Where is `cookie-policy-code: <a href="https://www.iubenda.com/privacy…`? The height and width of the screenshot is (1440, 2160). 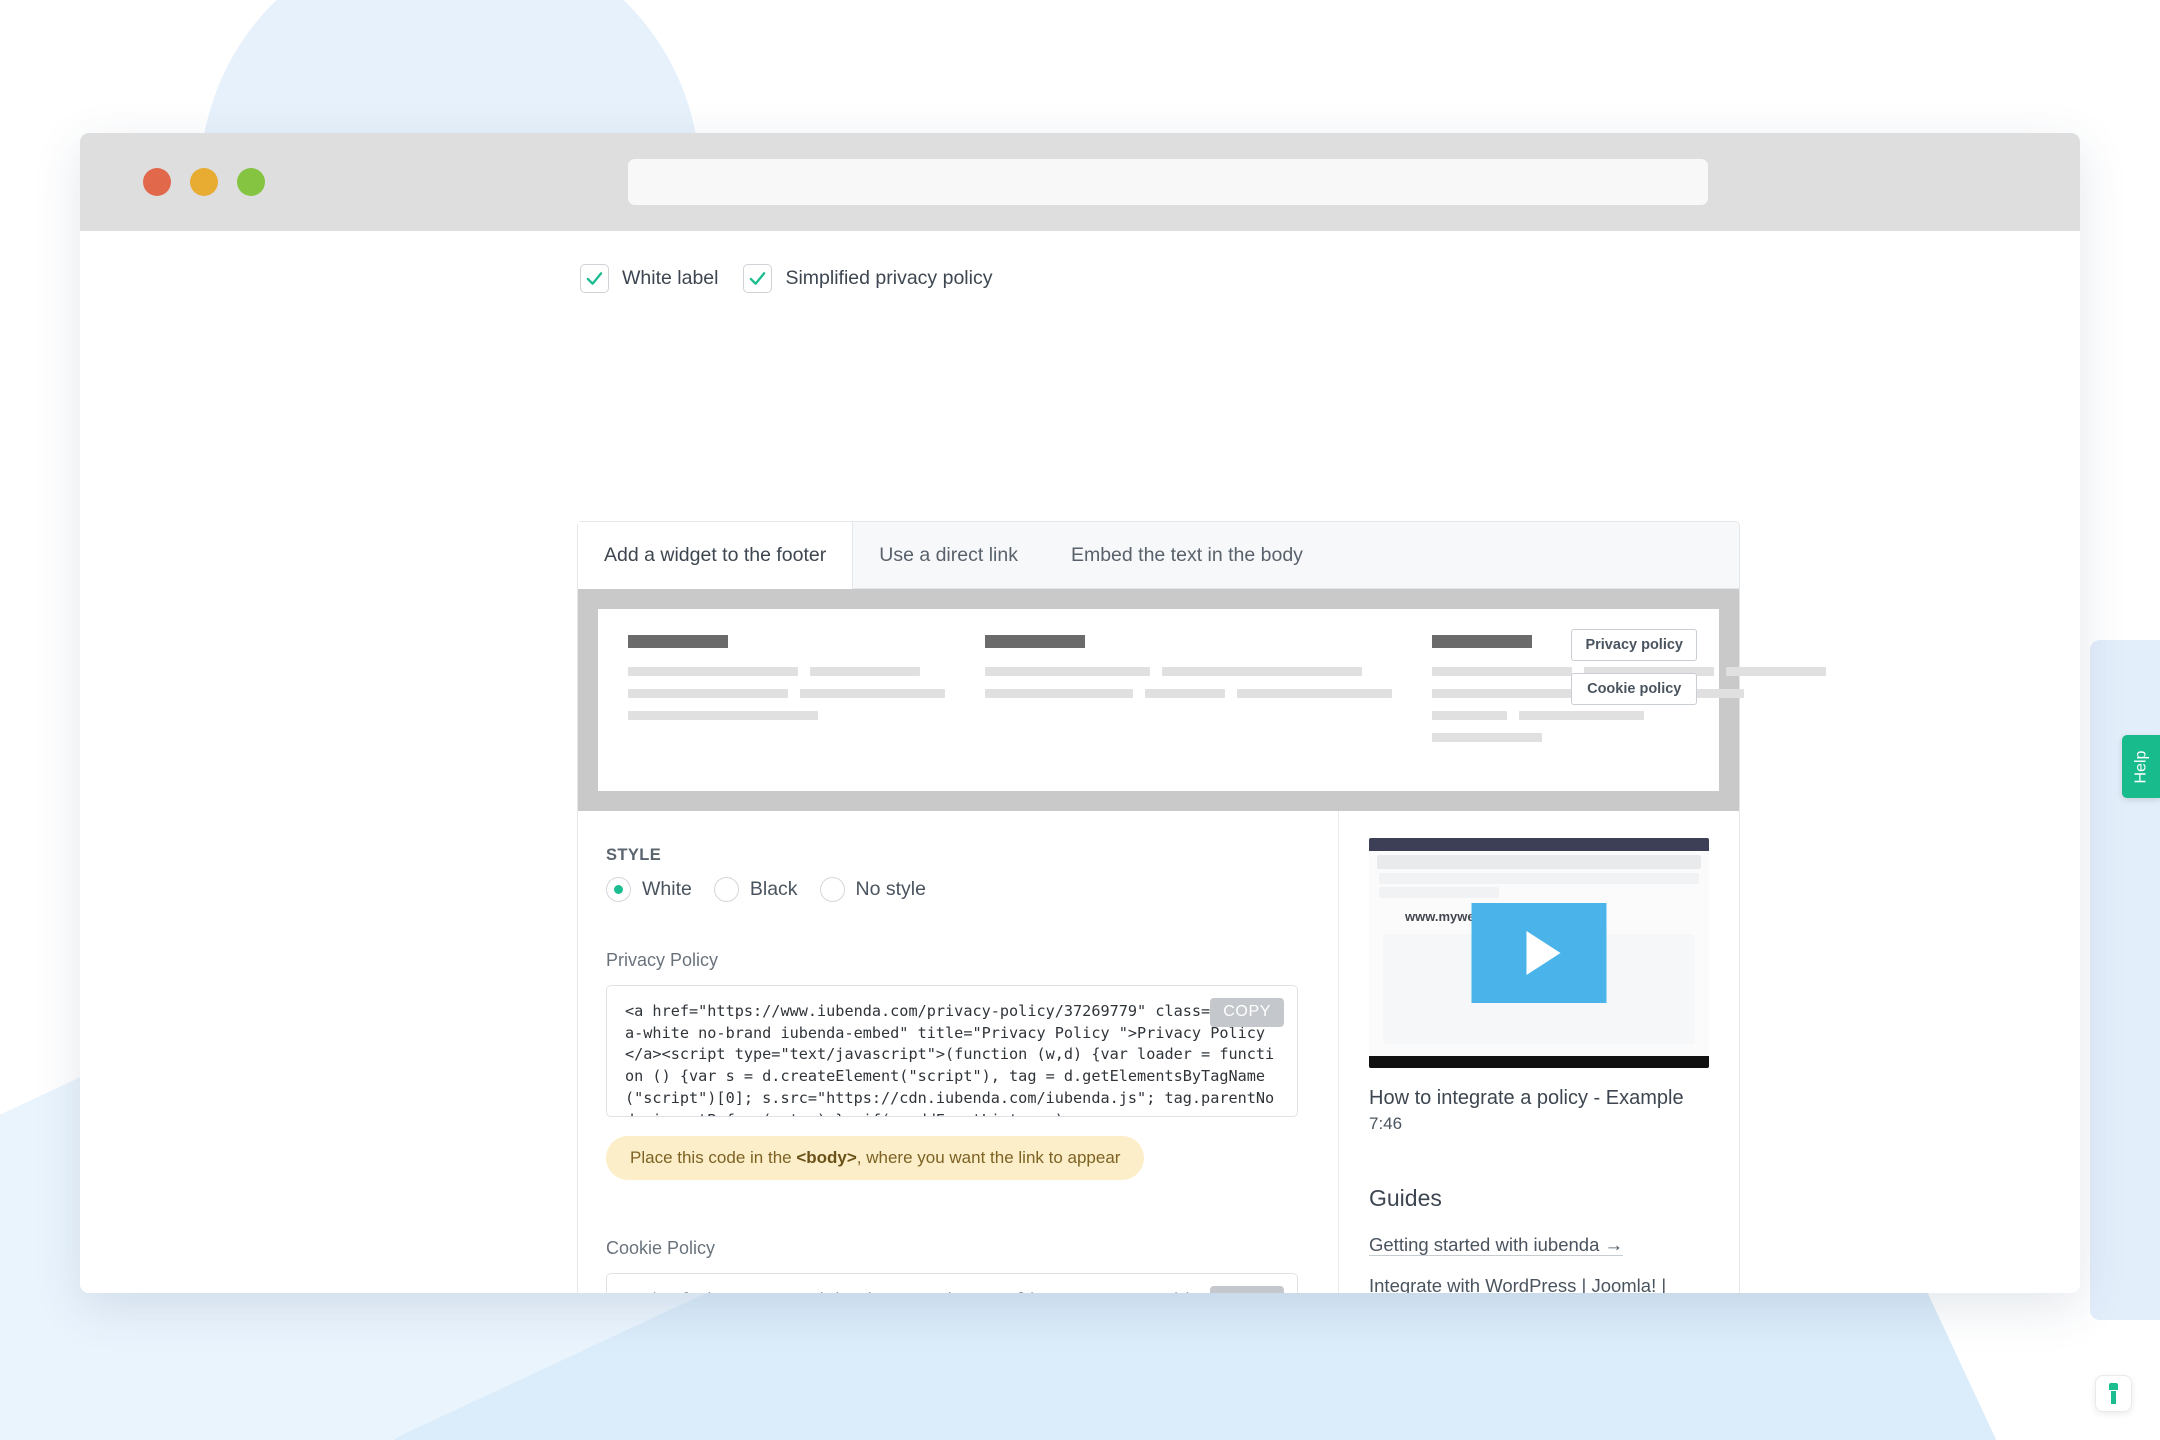 cookie-policy-code: <a href="https://www.iubenda.com/privacy… is located at coordinates (952, 1291).